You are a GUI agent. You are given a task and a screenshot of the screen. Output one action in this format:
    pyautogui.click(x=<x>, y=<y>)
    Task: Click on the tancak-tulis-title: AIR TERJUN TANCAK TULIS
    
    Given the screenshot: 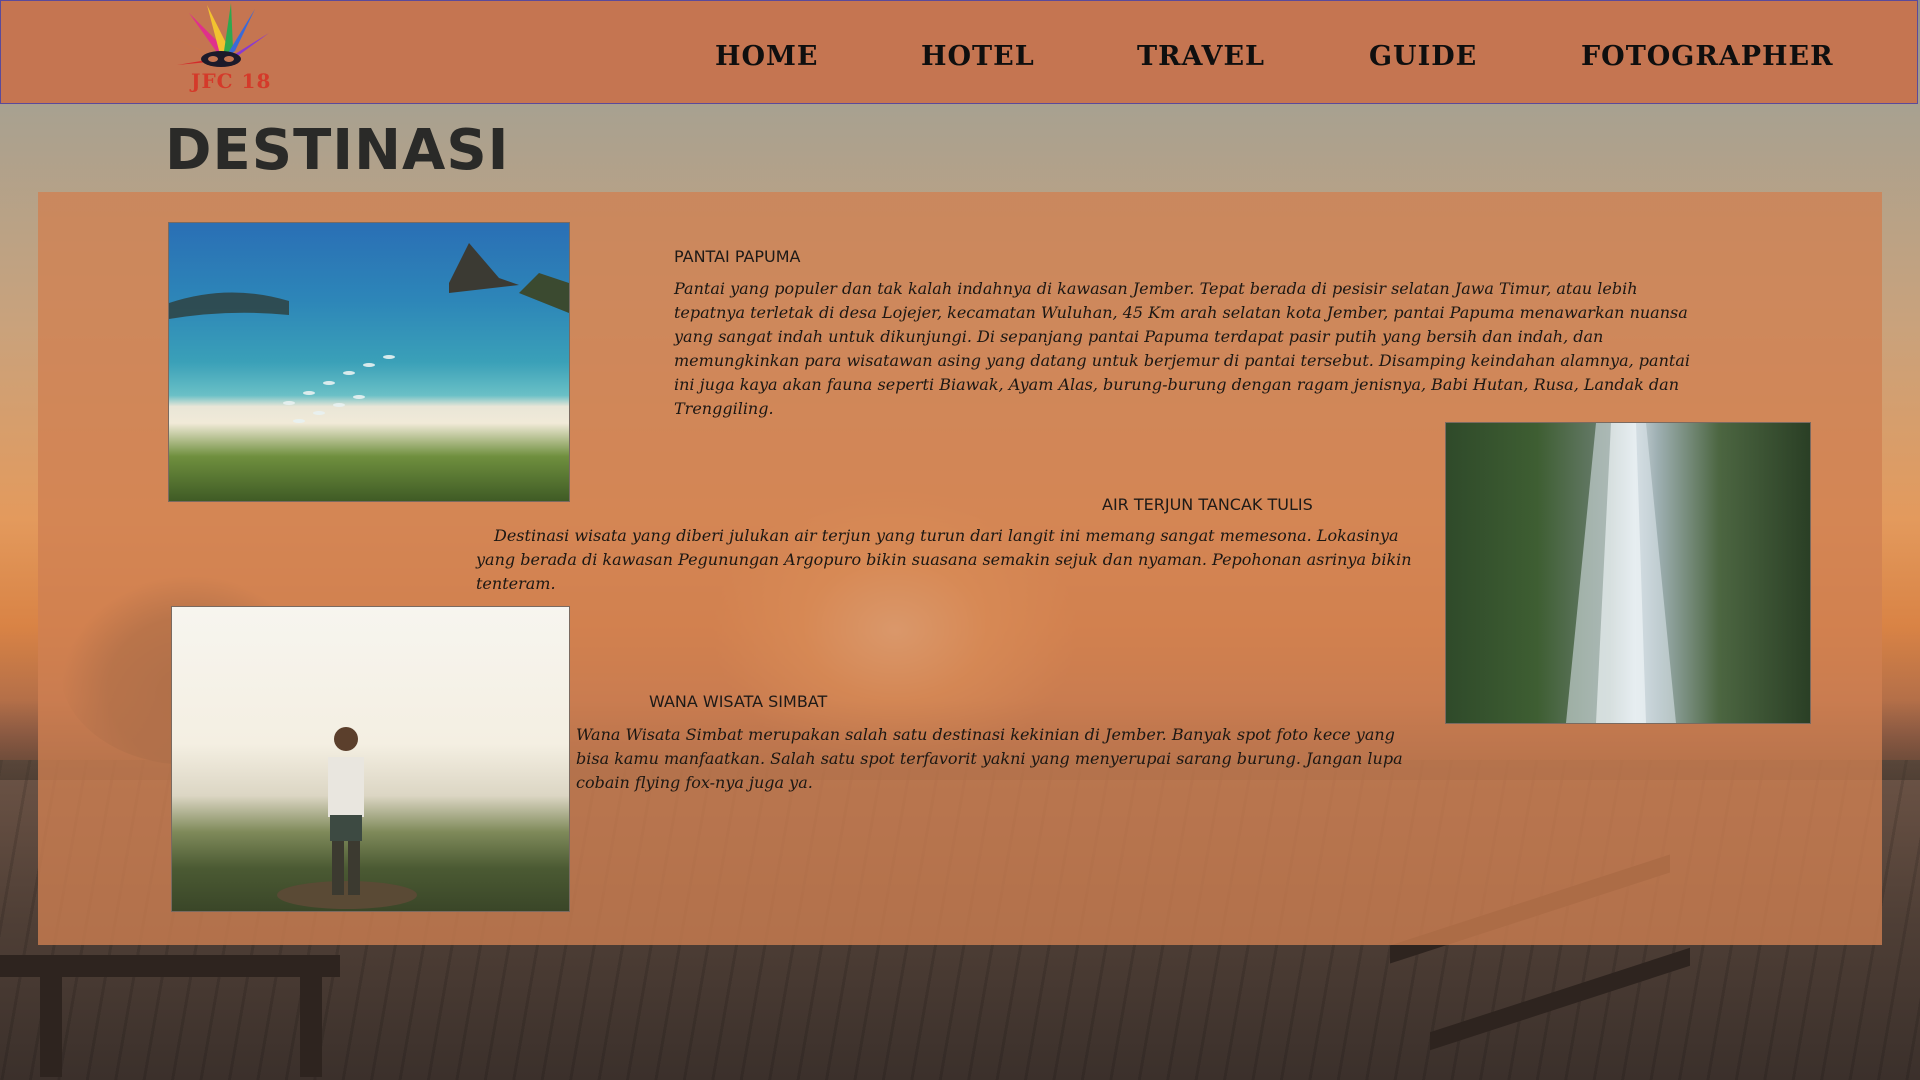 What is the action you would take?
    pyautogui.click(x=1207, y=504)
    